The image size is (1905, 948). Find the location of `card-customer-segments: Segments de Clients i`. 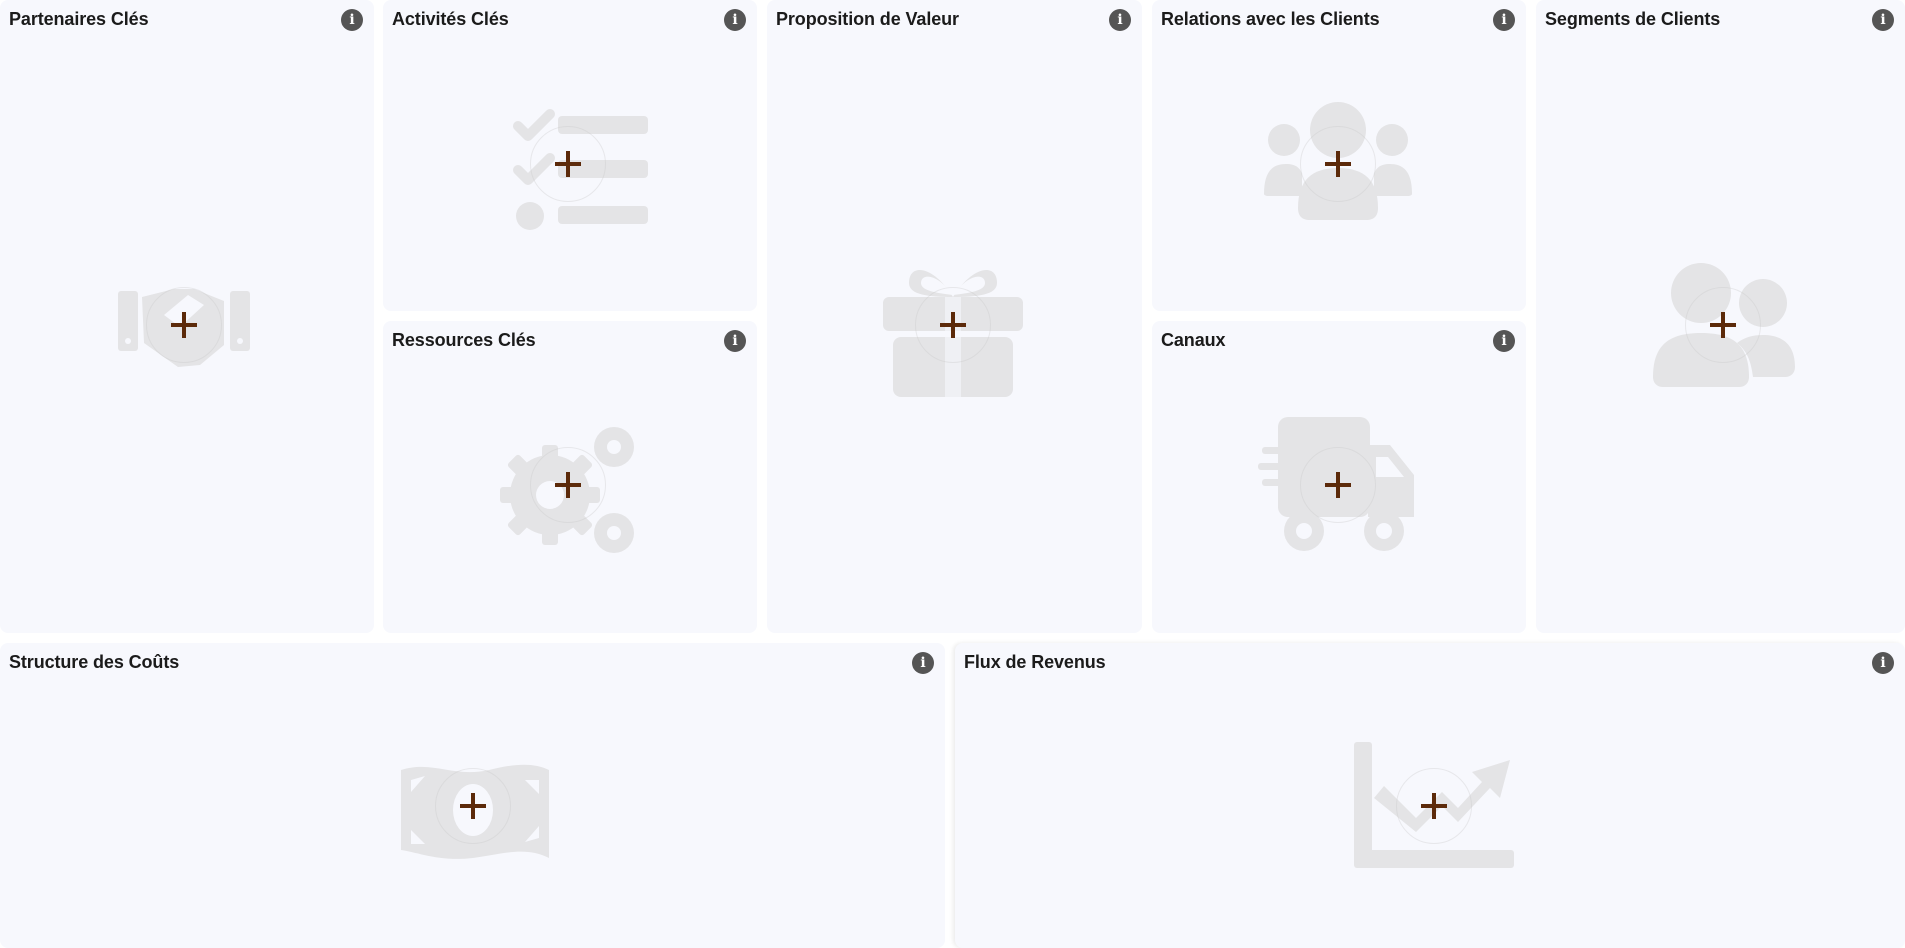

card-customer-segments: Segments de Clients i is located at coordinates (1720, 316).